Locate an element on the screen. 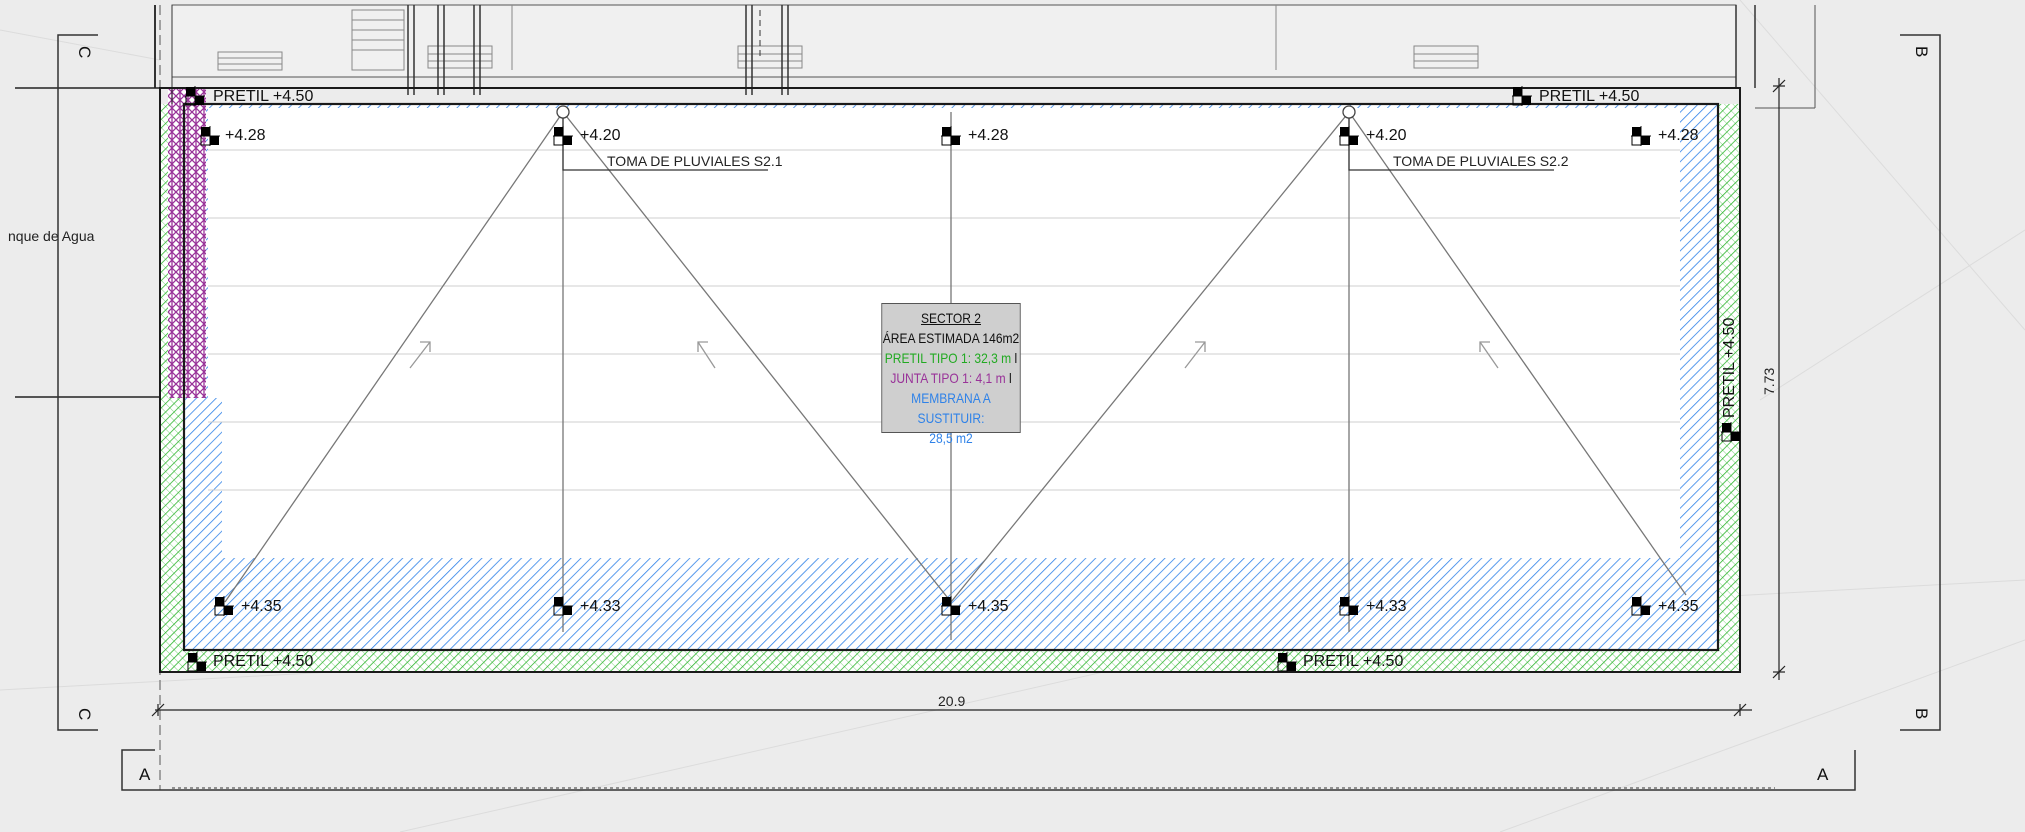  sector-pretil-row: PRETIL TIPO 1: 32,3 m l is located at coordinates (951, 358).